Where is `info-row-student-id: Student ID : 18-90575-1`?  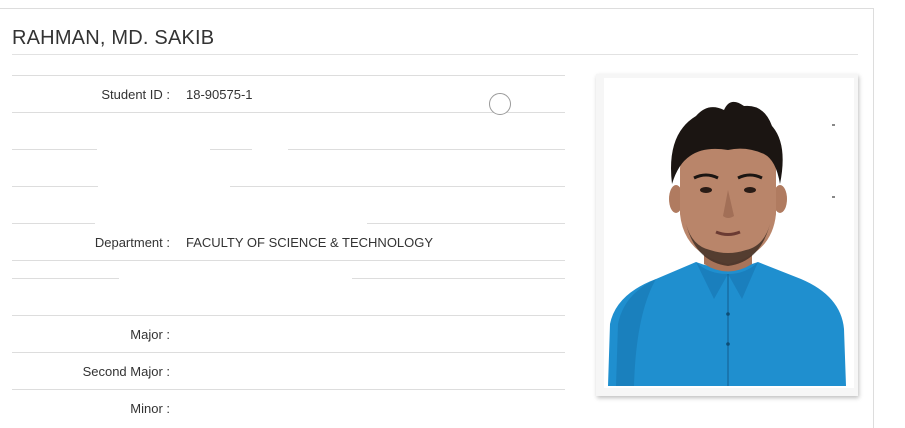
info-row-student-id: Student ID : 18-90575-1 is located at coordinates (288, 93).